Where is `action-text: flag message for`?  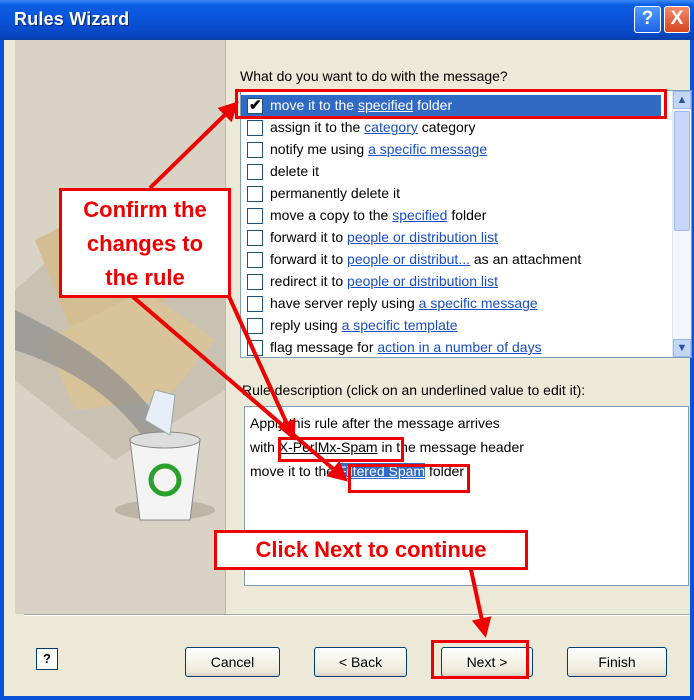
action-text: flag message for is located at coordinates (324, 347).